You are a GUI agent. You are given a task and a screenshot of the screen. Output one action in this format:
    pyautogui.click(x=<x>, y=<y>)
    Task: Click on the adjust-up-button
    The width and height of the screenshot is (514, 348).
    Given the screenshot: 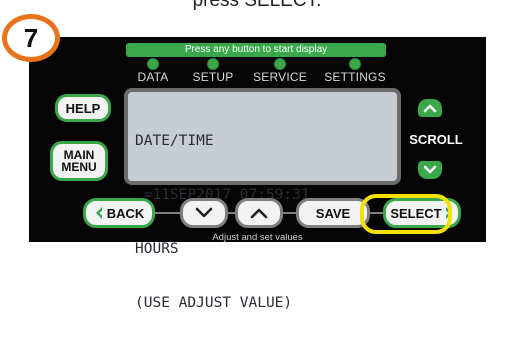 What is the action you would take?
    pyautogui.click(x=259, y=213)
    